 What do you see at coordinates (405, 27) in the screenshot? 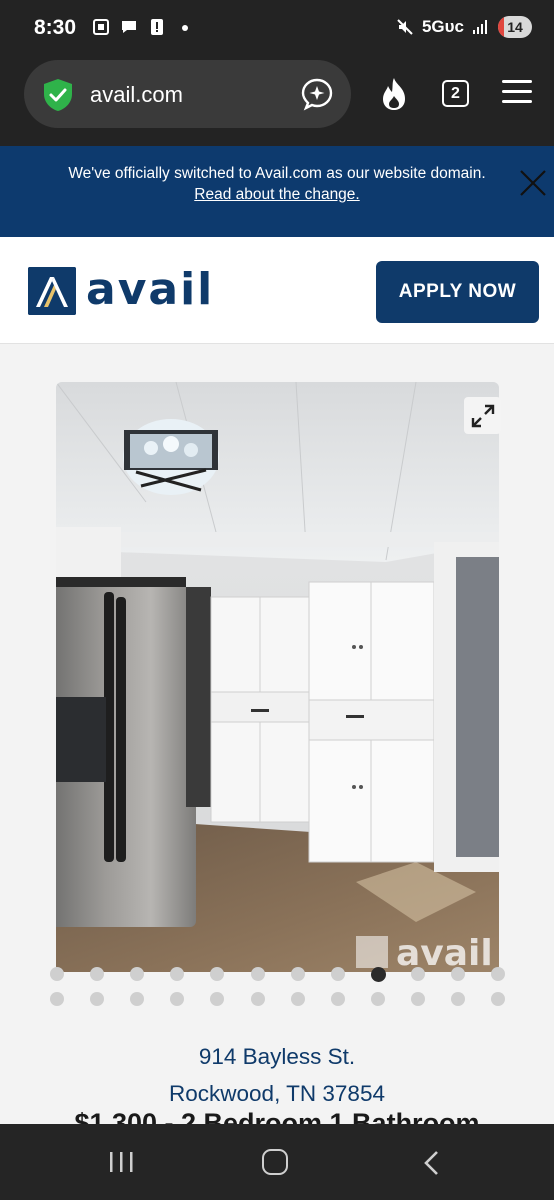
I see `mute-icon` at bounding box center [405, 27].